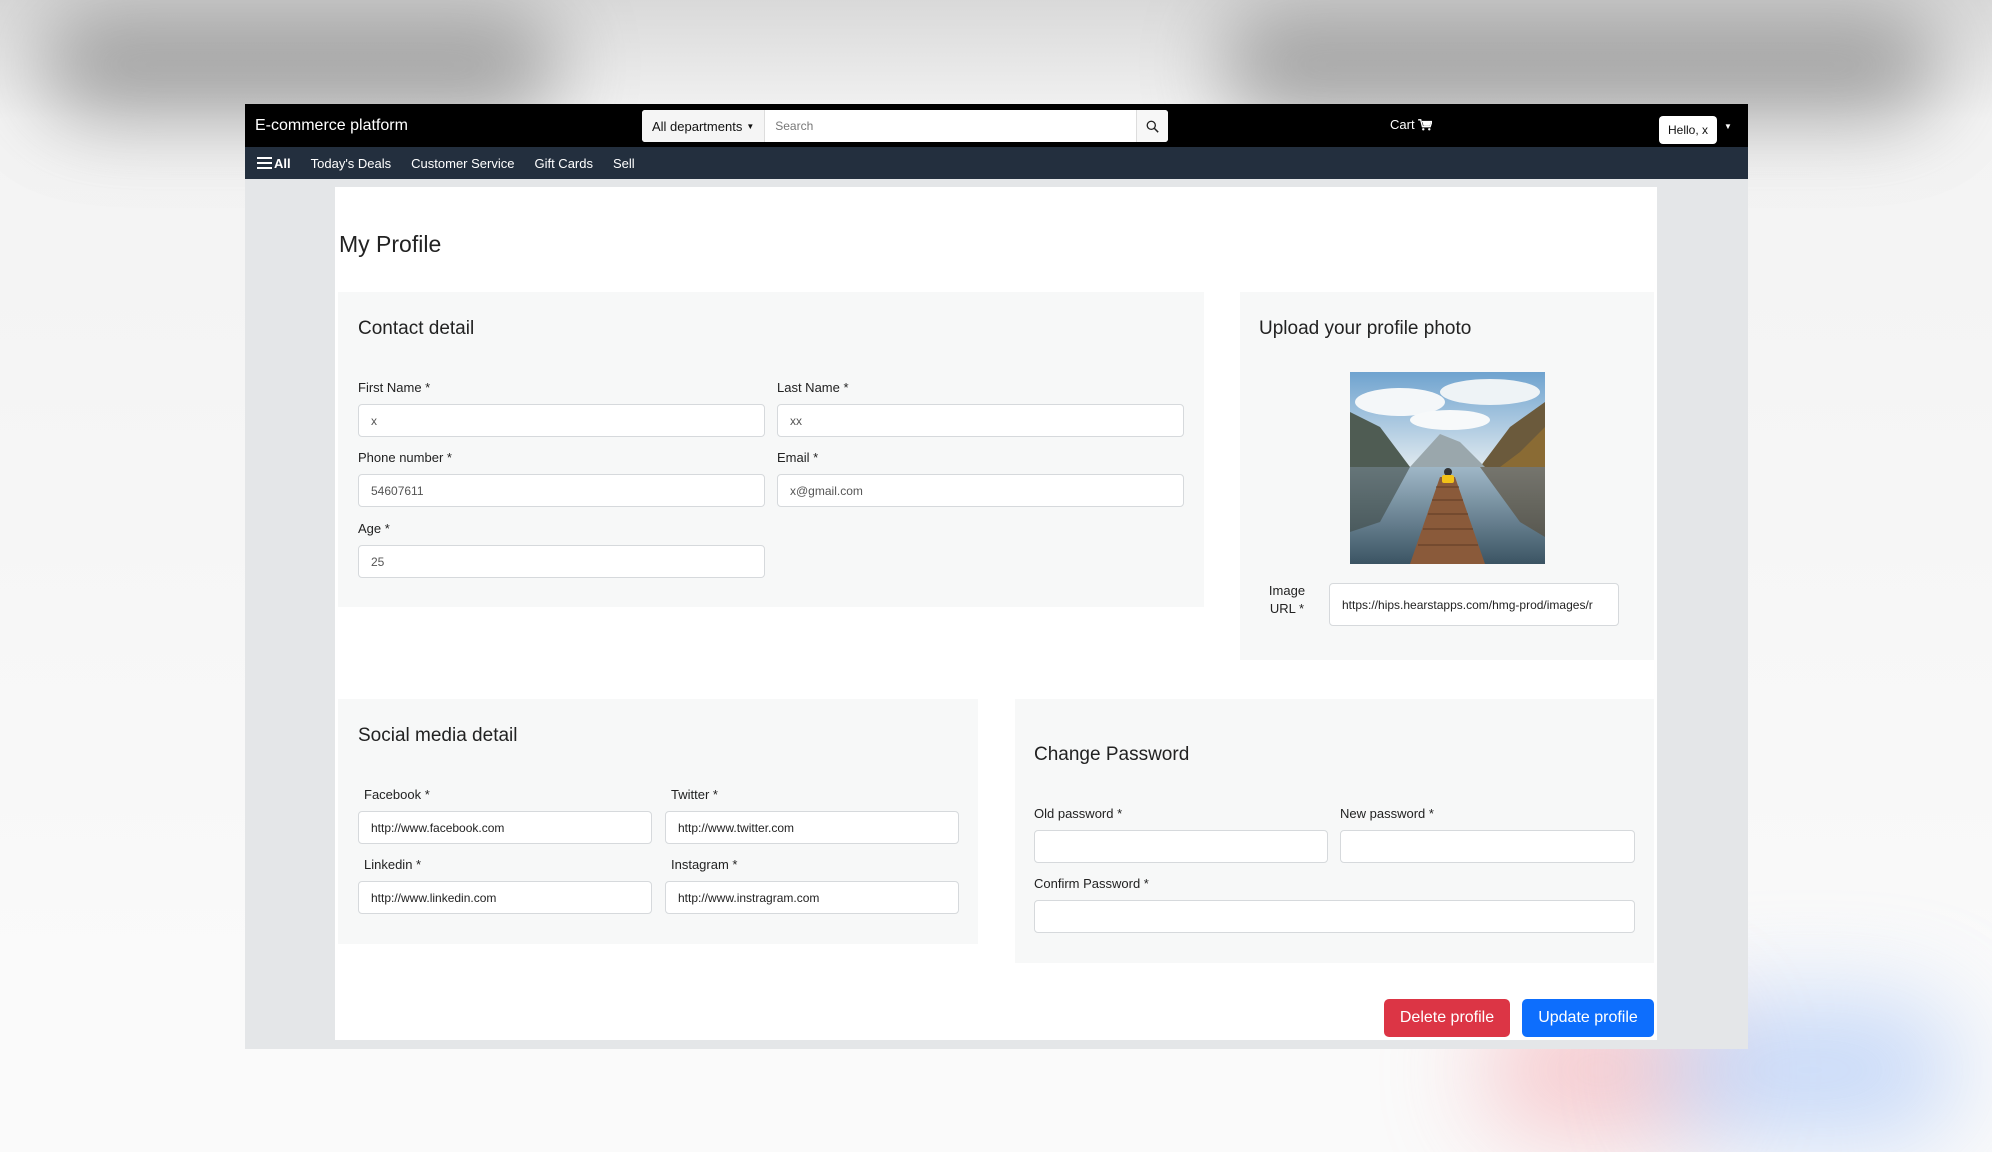 The width and height of the screenshot is (1992, 1152). Describe the element at coordinates (1112, 754) in the screenshot. I see `change-password-title: Change Password` at that location.